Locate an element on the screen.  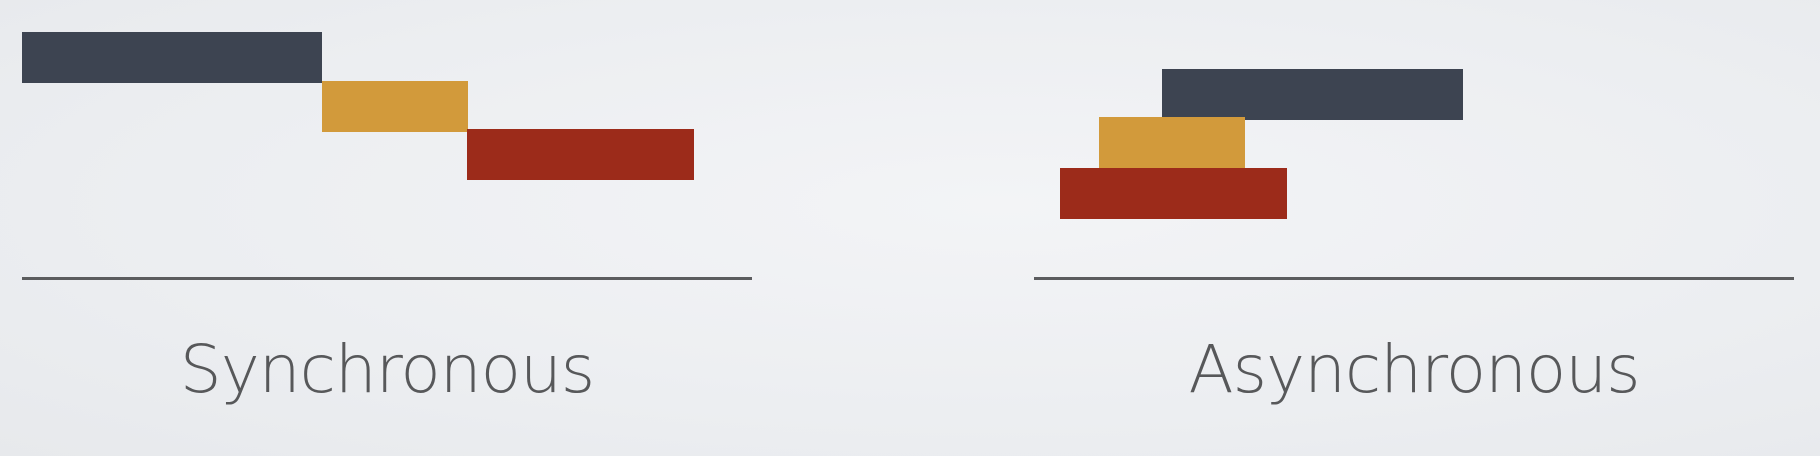
sync-timeline-baseline is located at coordinates (387, 278).